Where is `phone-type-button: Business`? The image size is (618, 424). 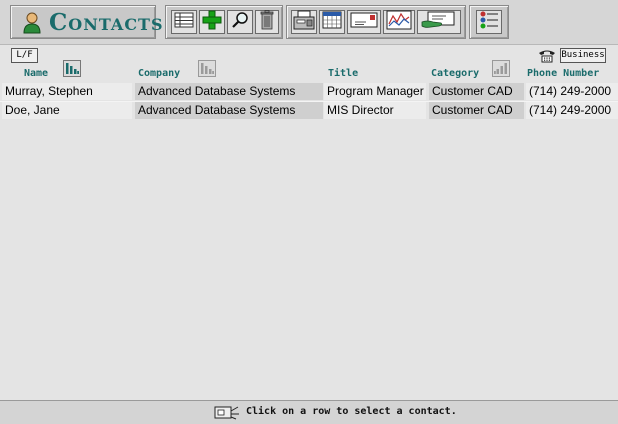 phone-type-button: Business is located at coordinates (583, 55).